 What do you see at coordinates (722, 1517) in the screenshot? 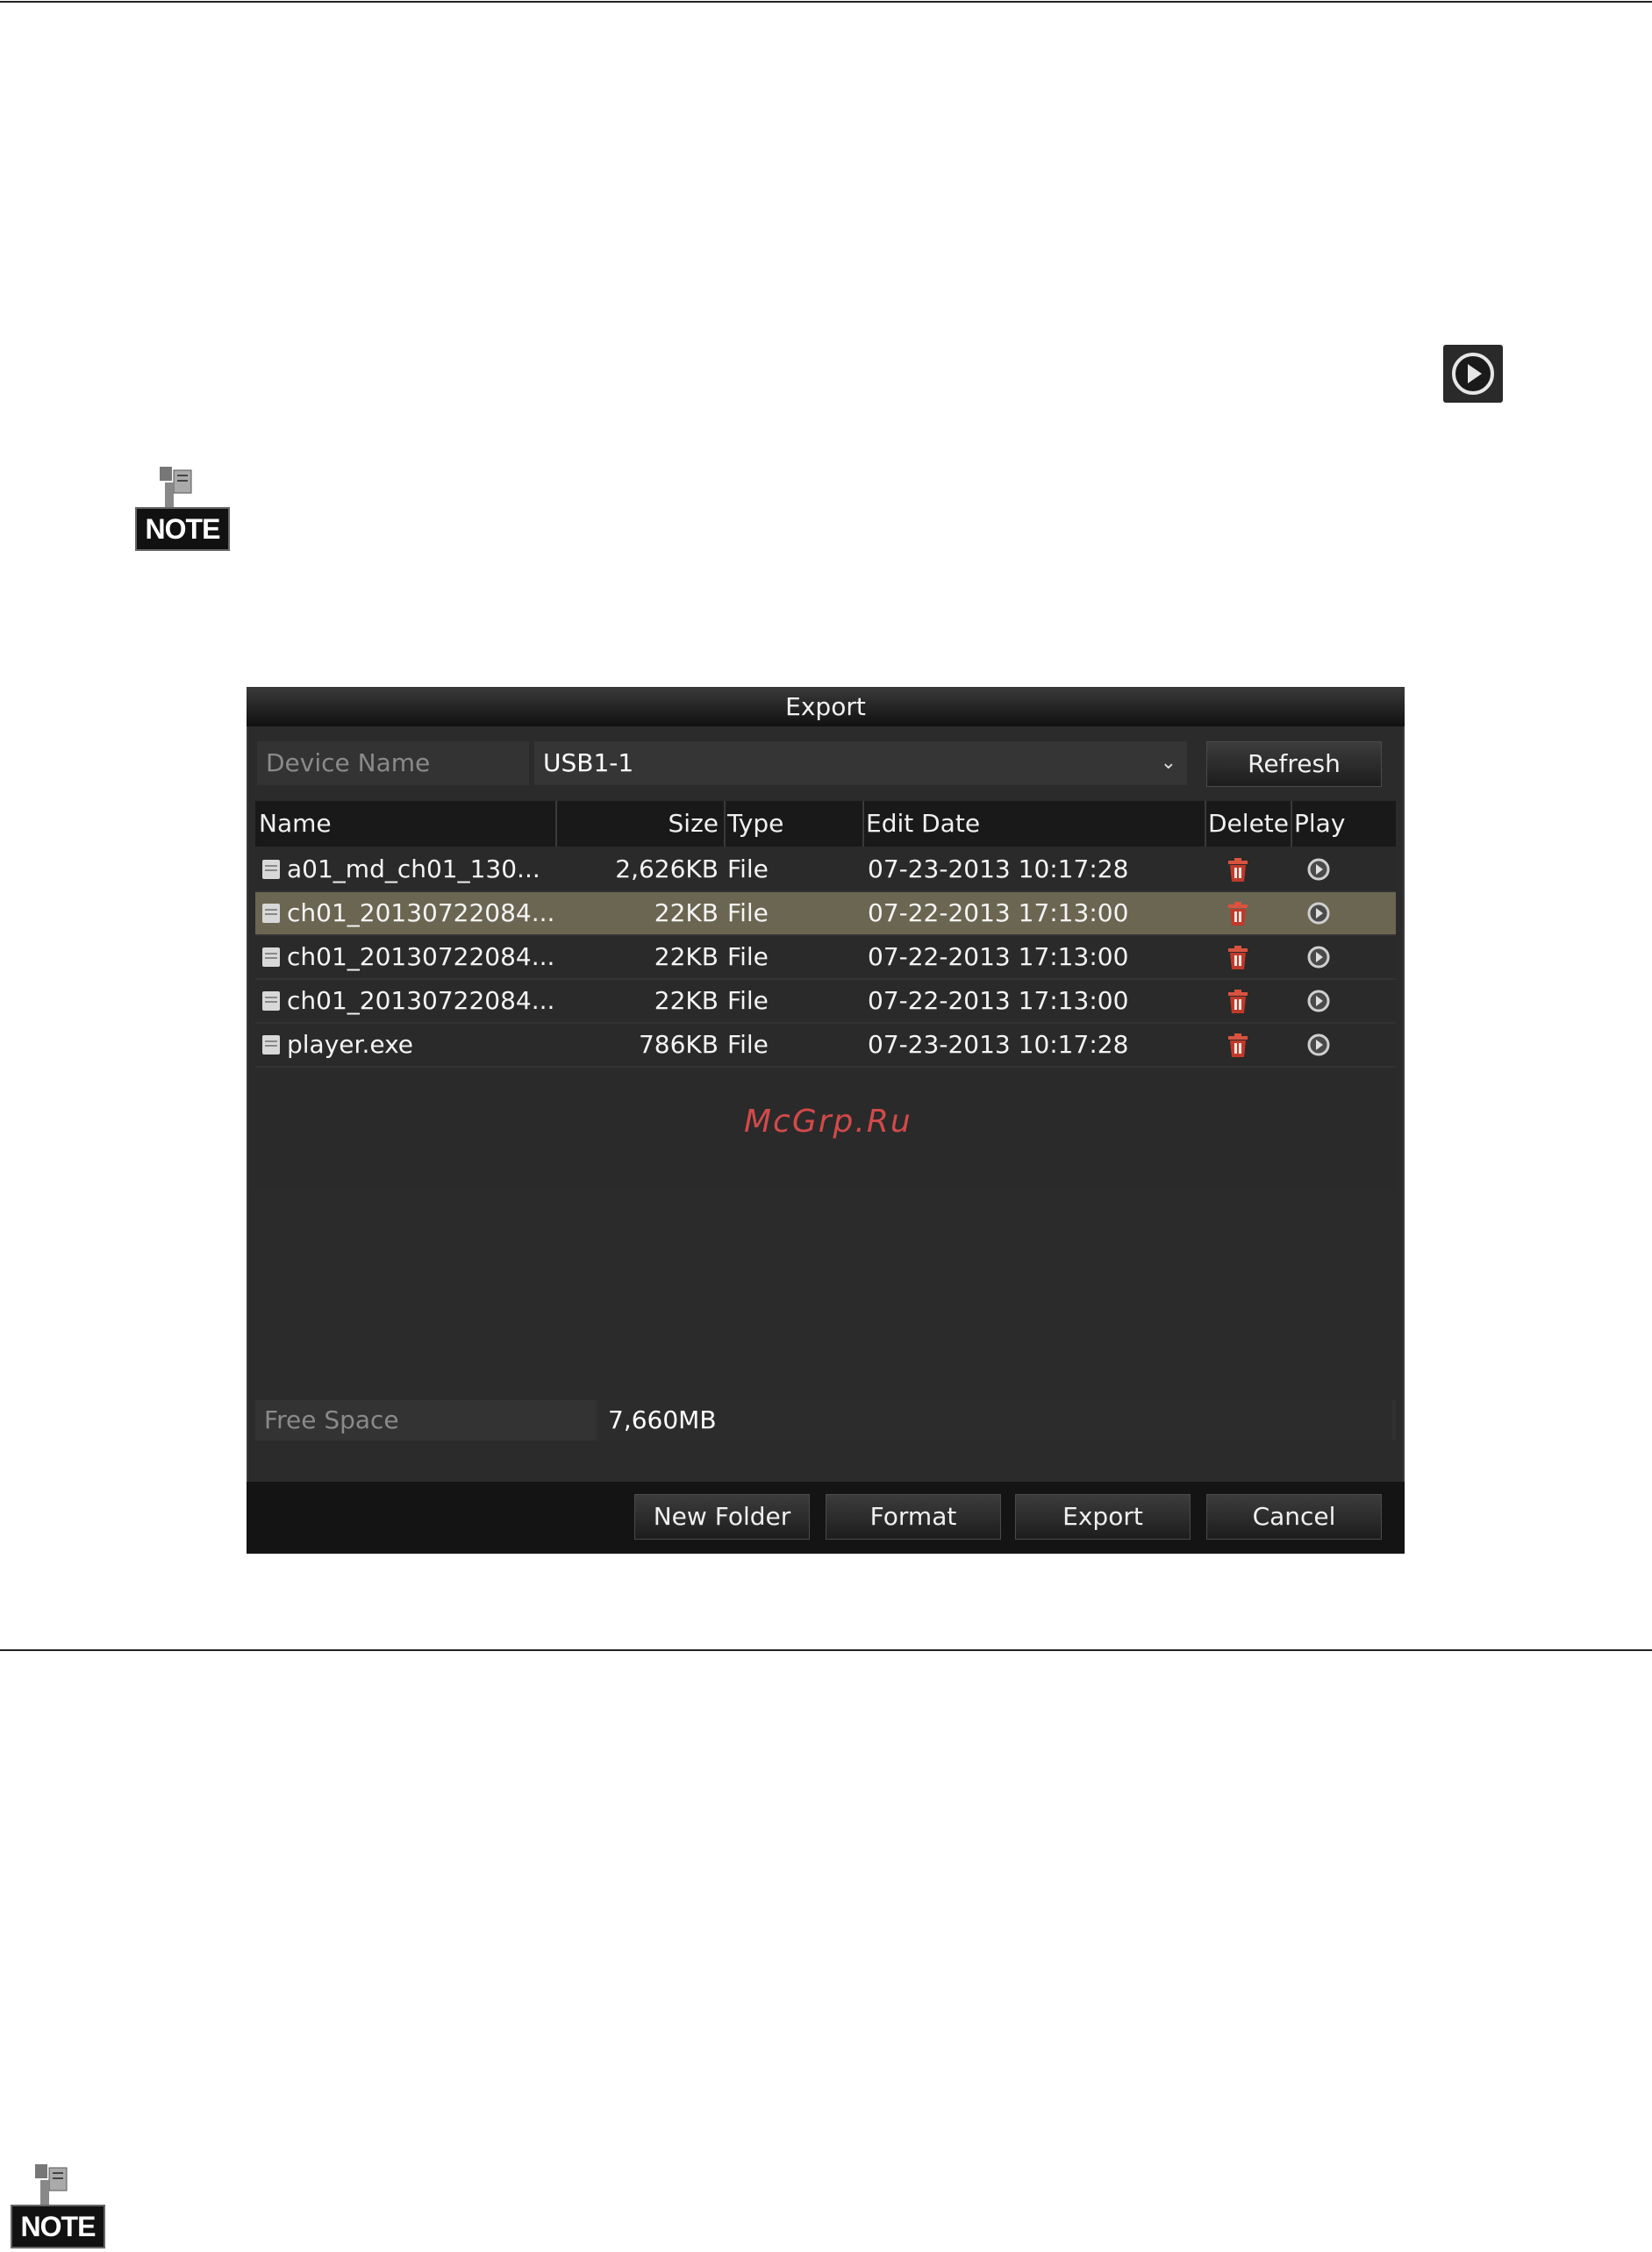
I see `new-folder-button: New Folder` at bounding box center [722, 1517].